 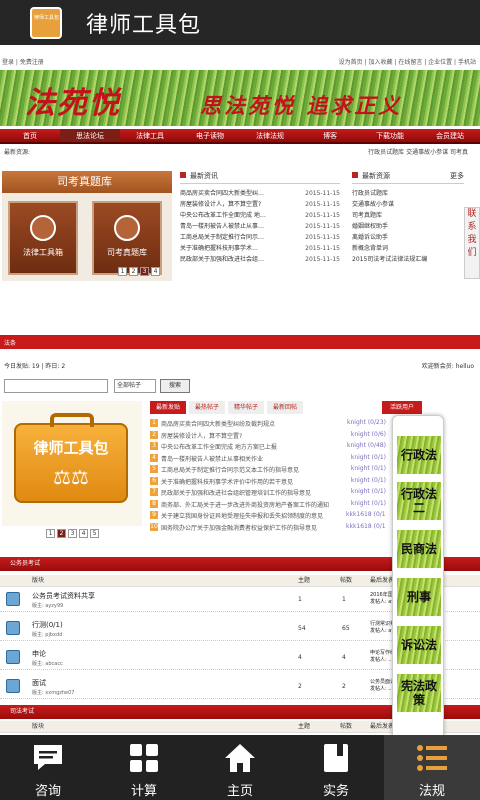 What do you see at coordinates (300, 599) in the screenshot?
I see `forum-topics: 1` at bounding box center [300, 599].